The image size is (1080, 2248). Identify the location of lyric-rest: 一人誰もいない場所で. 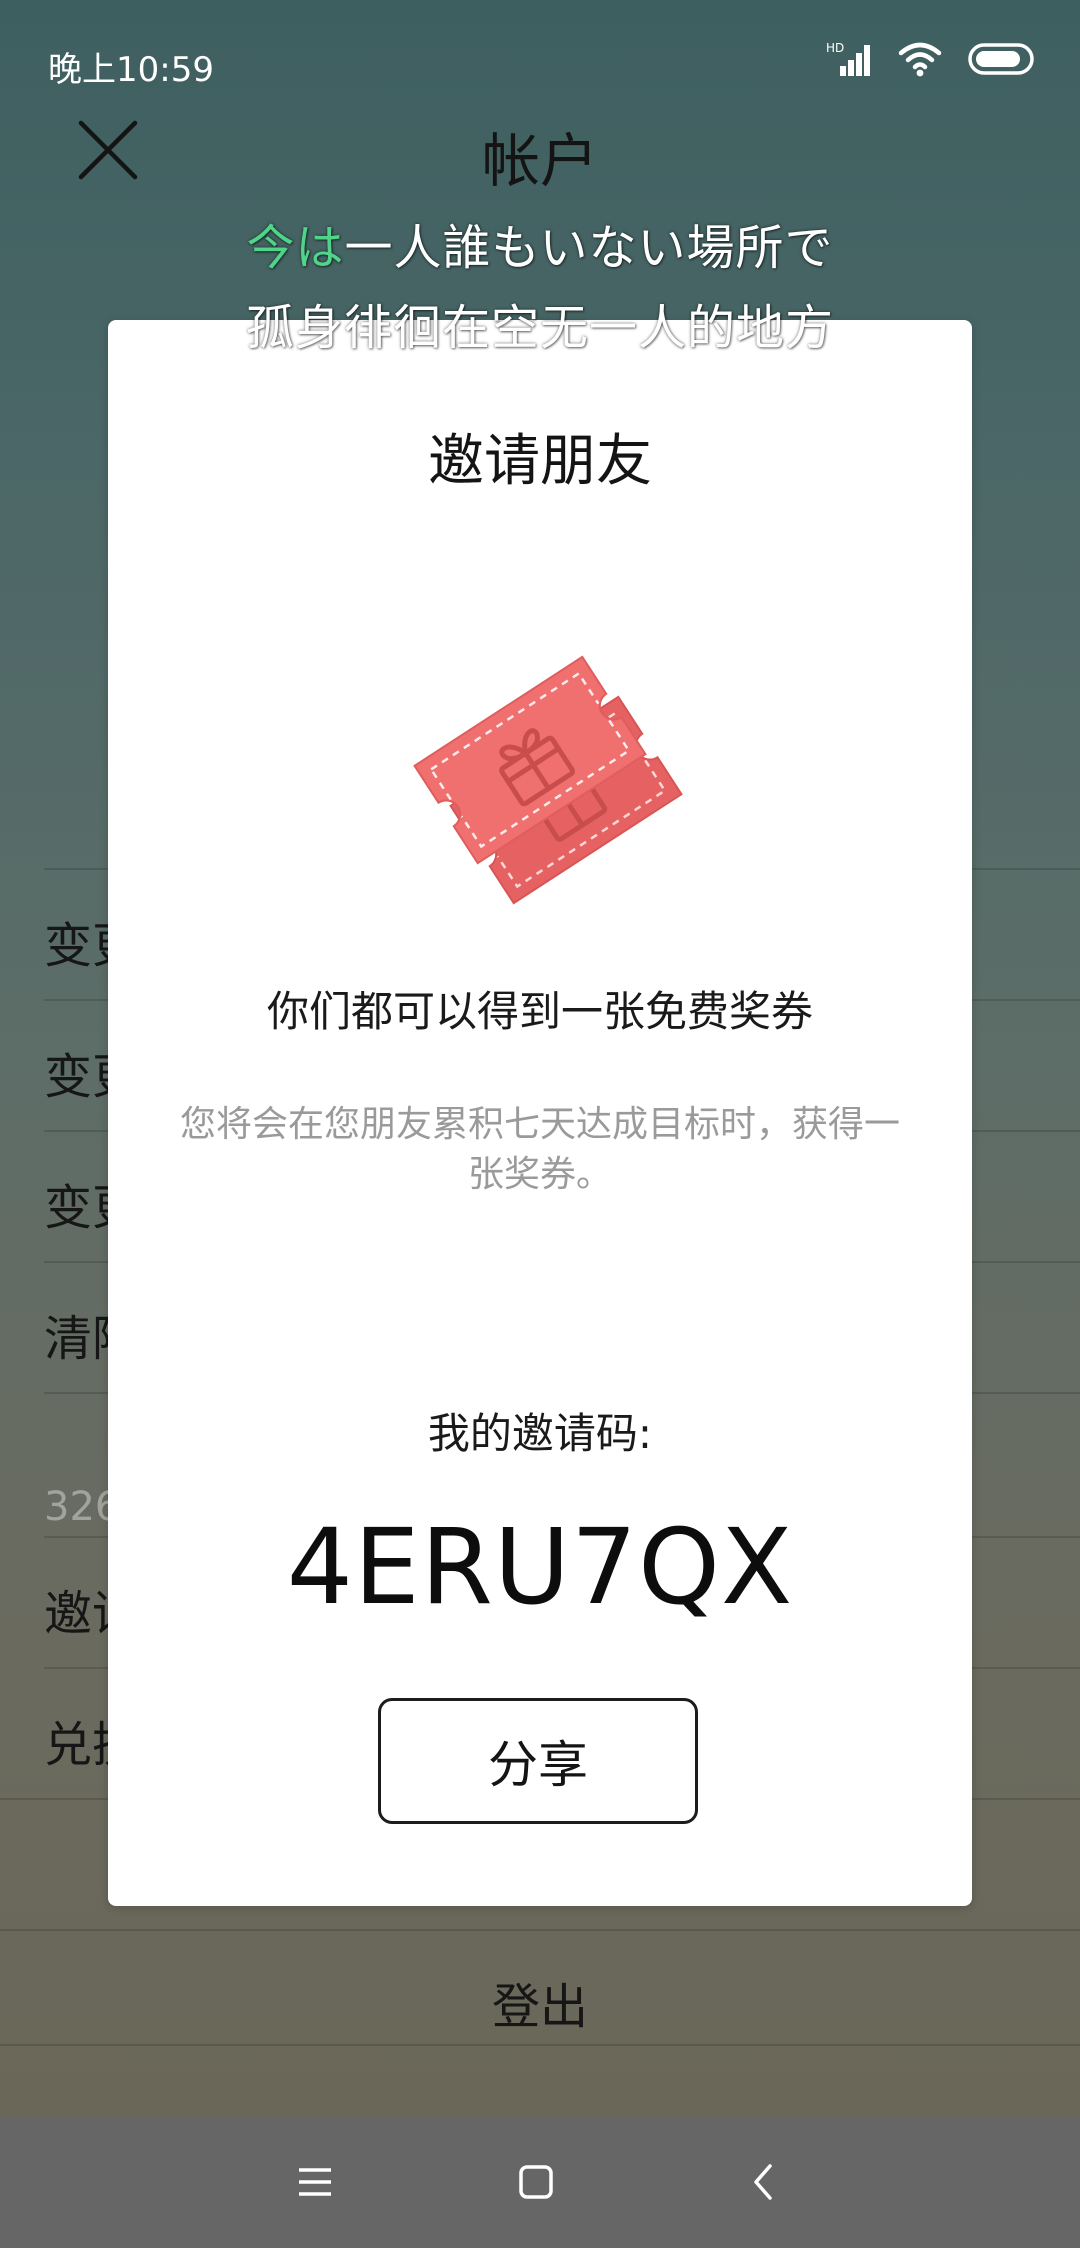
(589, 248).